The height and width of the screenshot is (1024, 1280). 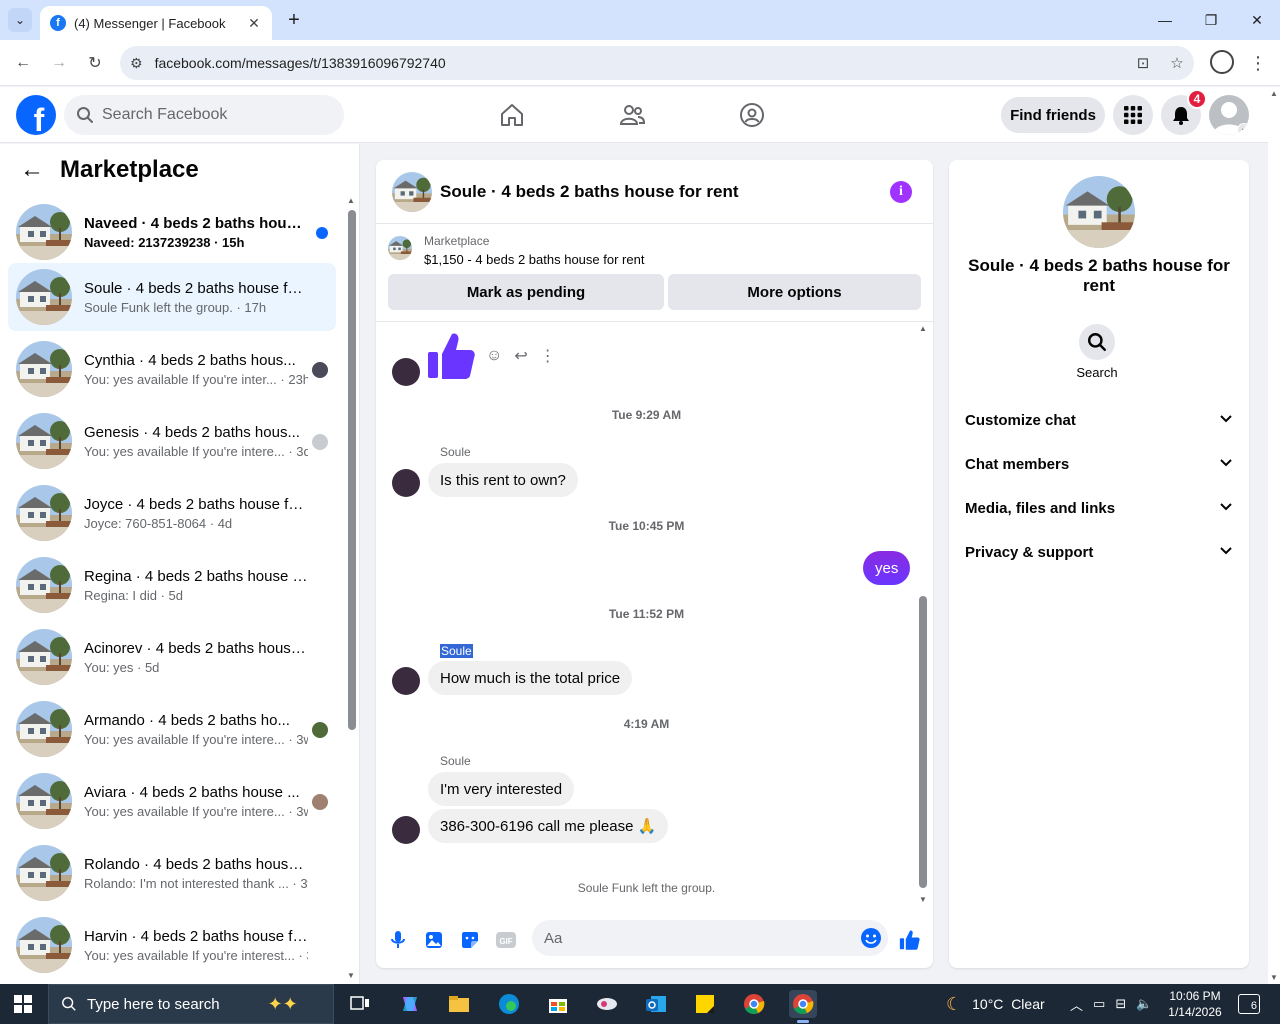 What do you see at coordinates (434, 940) in the screenshot?
I see `photo-icon` at bounding box center [434, 940].